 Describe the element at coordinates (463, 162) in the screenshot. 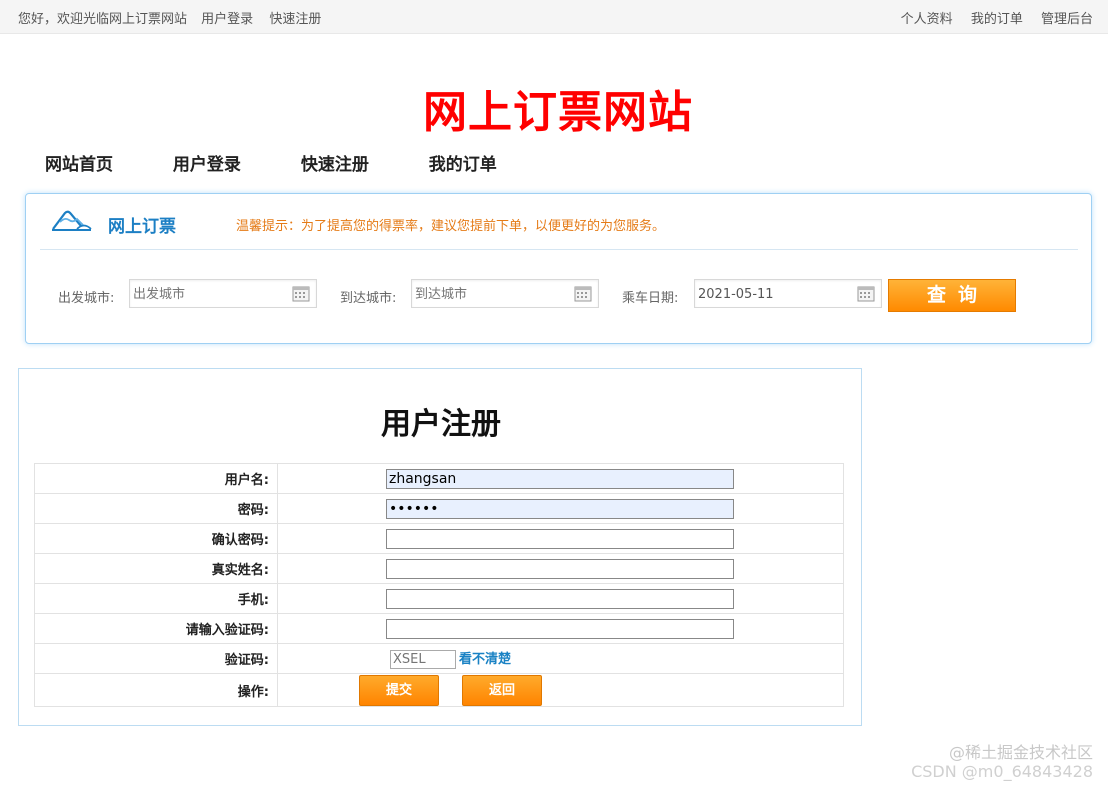

I see `nav-orders: 我的订单` at that location.